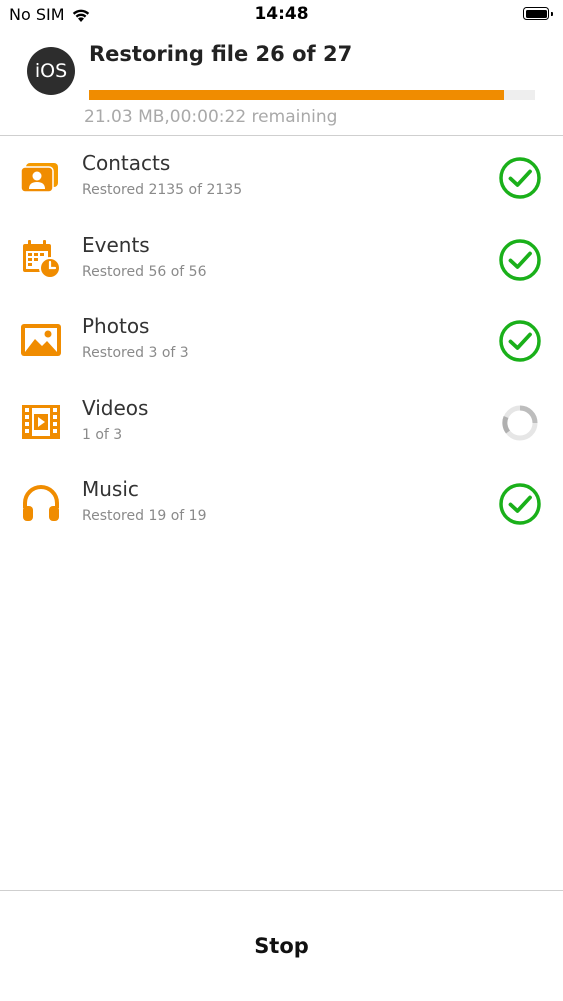  Describe the element at coordinates (520, 423) in the screenshot. I see `loading-spinner-icon` at that location.